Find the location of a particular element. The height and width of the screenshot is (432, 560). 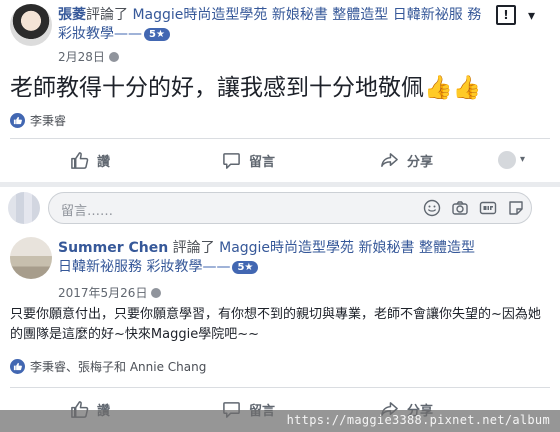

reaction-summary: 李秉睿、張梅子和 Annie Chang is located at coordinates (108, 366).